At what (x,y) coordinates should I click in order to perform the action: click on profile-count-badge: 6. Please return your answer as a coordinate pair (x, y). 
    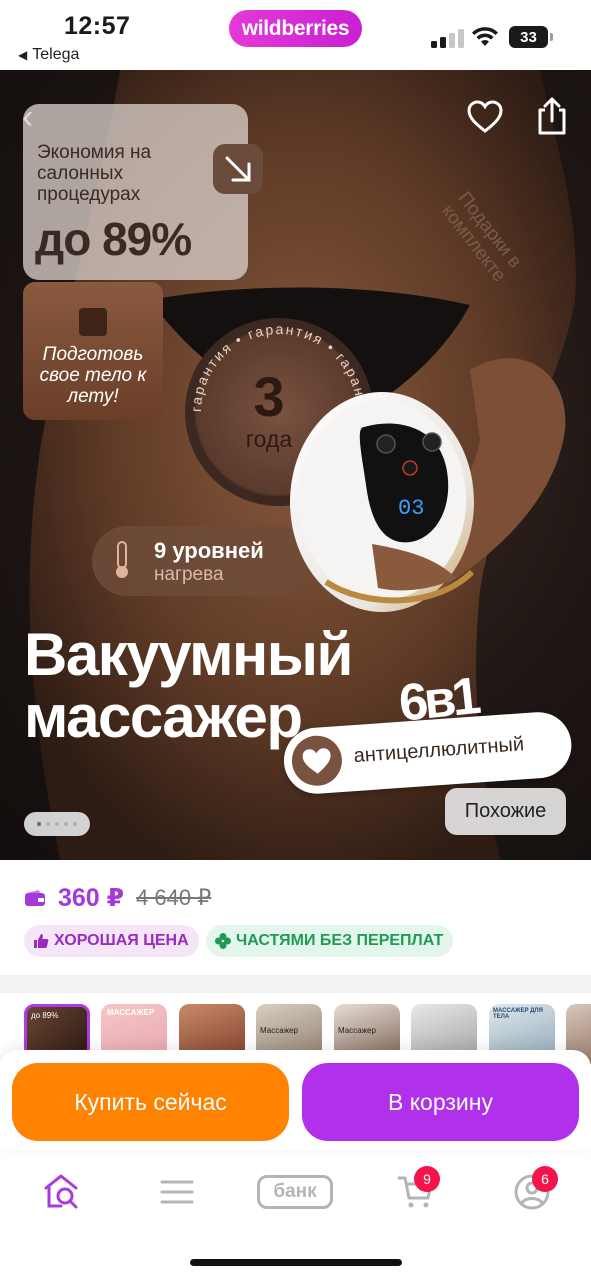
    Looking at the image, I should click on (545, 1179).